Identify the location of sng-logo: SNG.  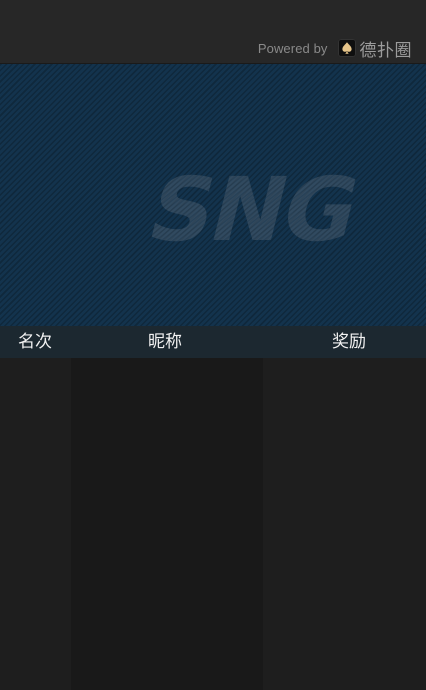
(253, 210).